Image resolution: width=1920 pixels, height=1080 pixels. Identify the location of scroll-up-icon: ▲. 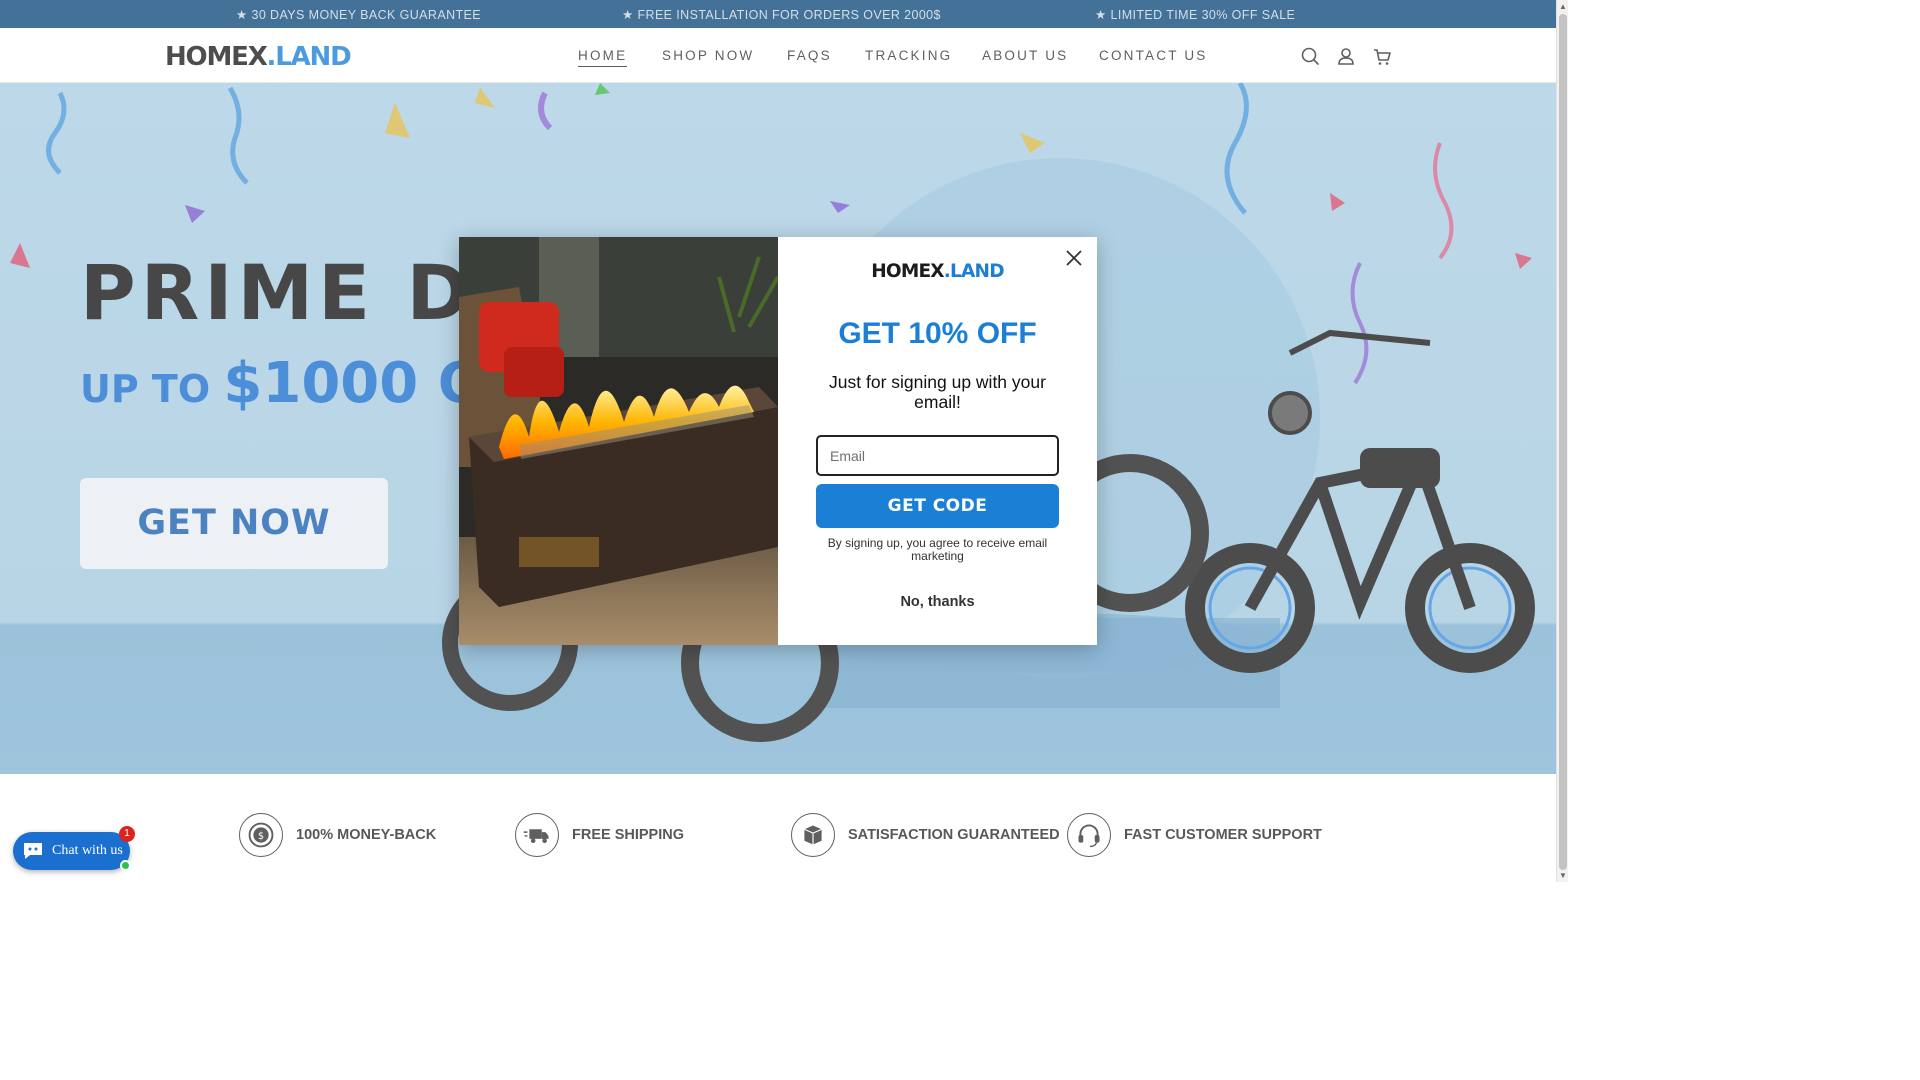
(1563, 6).